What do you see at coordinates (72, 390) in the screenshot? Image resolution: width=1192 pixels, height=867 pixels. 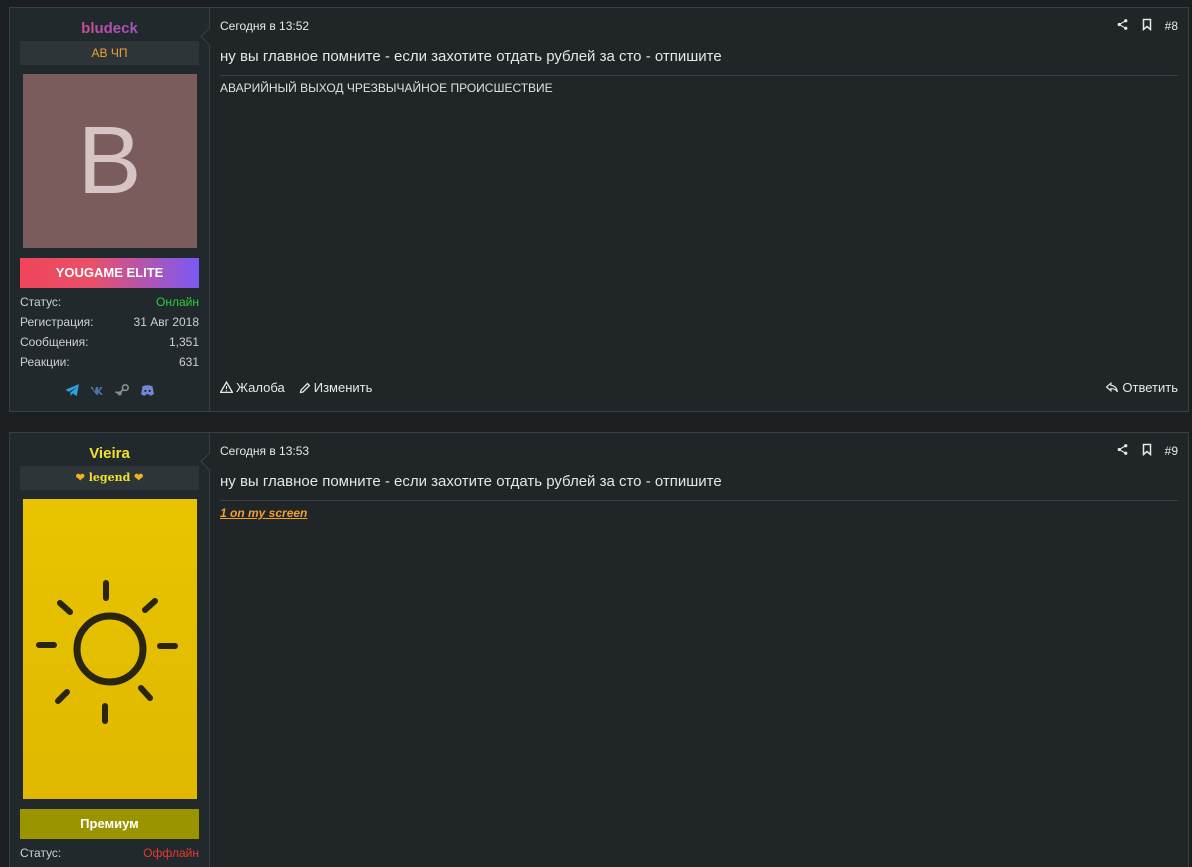 I see `telegram-icon` at bounding box center [72, 390].